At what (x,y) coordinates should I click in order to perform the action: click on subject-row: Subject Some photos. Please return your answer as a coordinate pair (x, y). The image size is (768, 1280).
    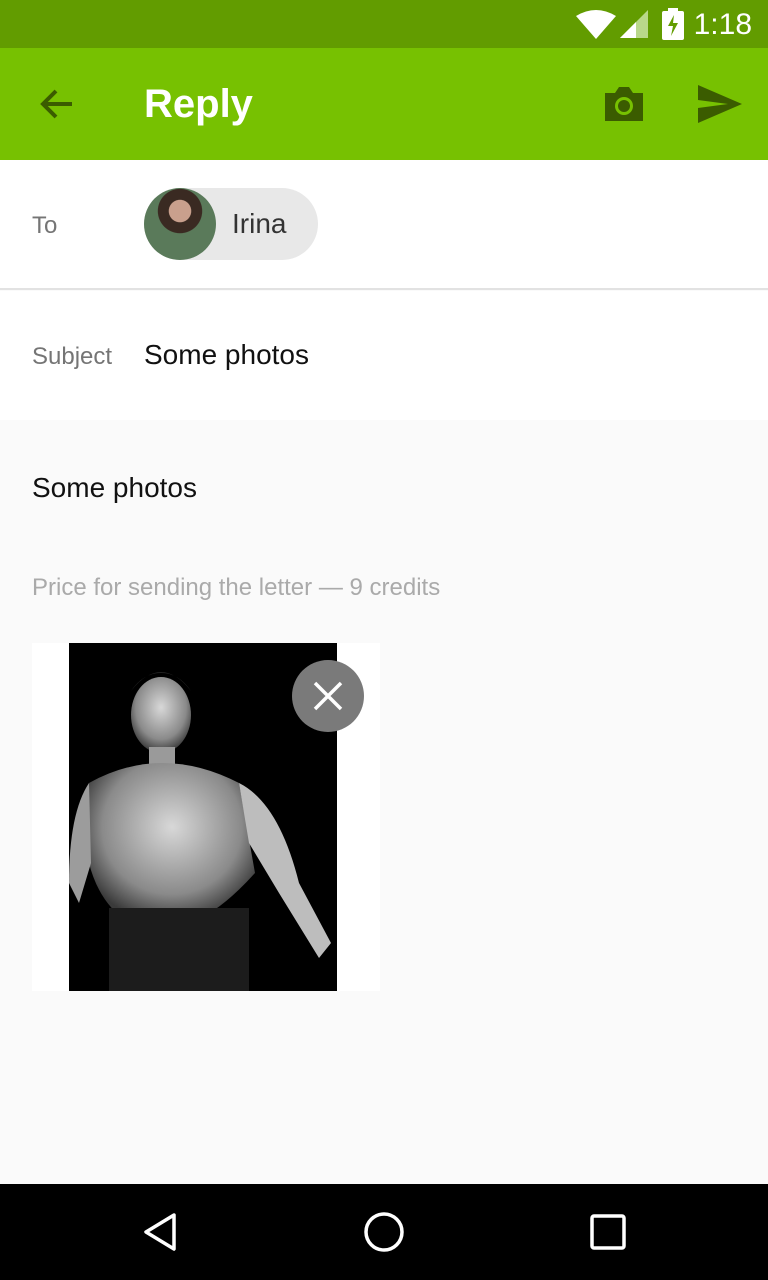
    Looking at the image, I should click on (384, 355).